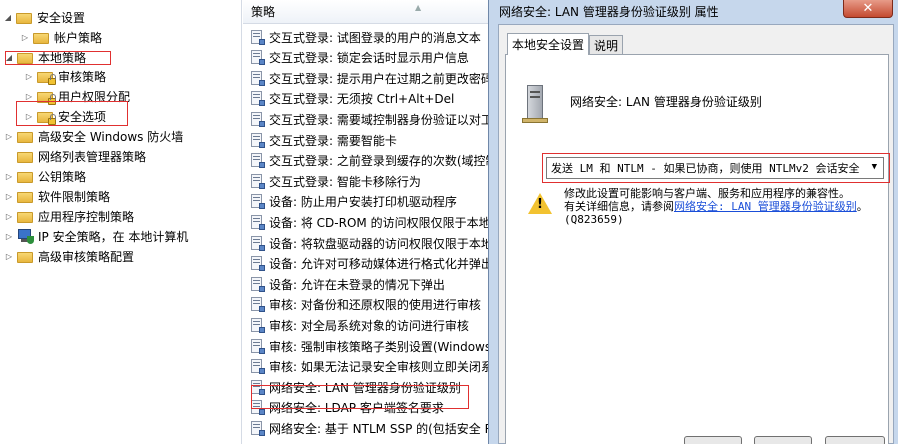 The height and width of the screenshot is (444, 898). What do you see at coordinates (357, 284) in the screenshot?
I see `policy-label: 设备: 允许在未登录的情况下弹出` at bounding box center [357, 284].